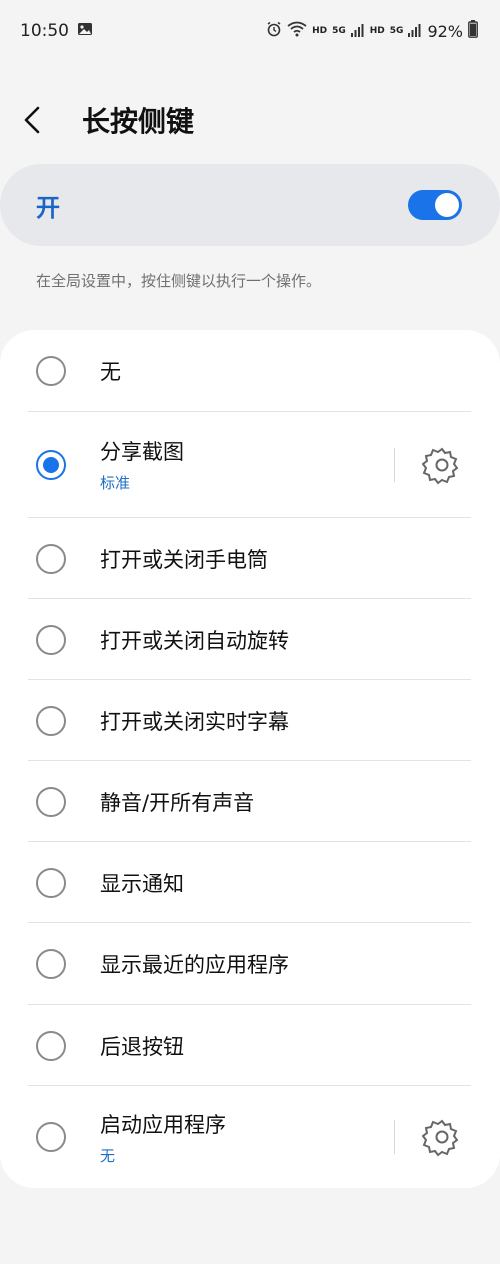  What do you see at coordinates (250, 31) in the screenshot?
I see `status-bar: 10:50 HD 5G HD 5G 92%` at bounding box center [250, 31].